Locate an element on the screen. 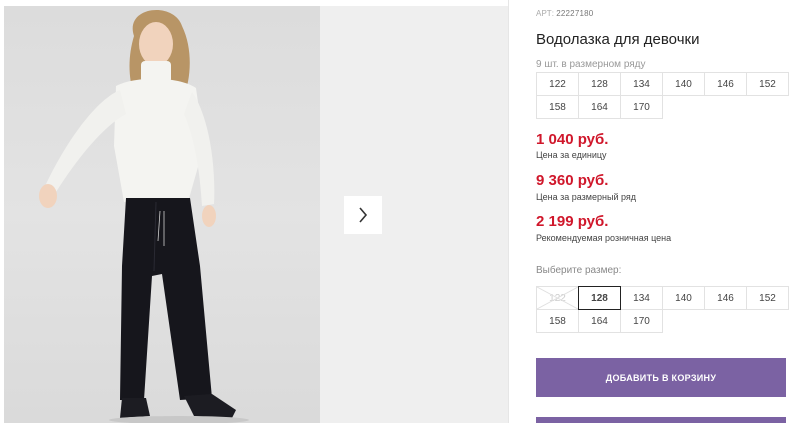  chevron-right-icon is located at coordinates (363, 215).